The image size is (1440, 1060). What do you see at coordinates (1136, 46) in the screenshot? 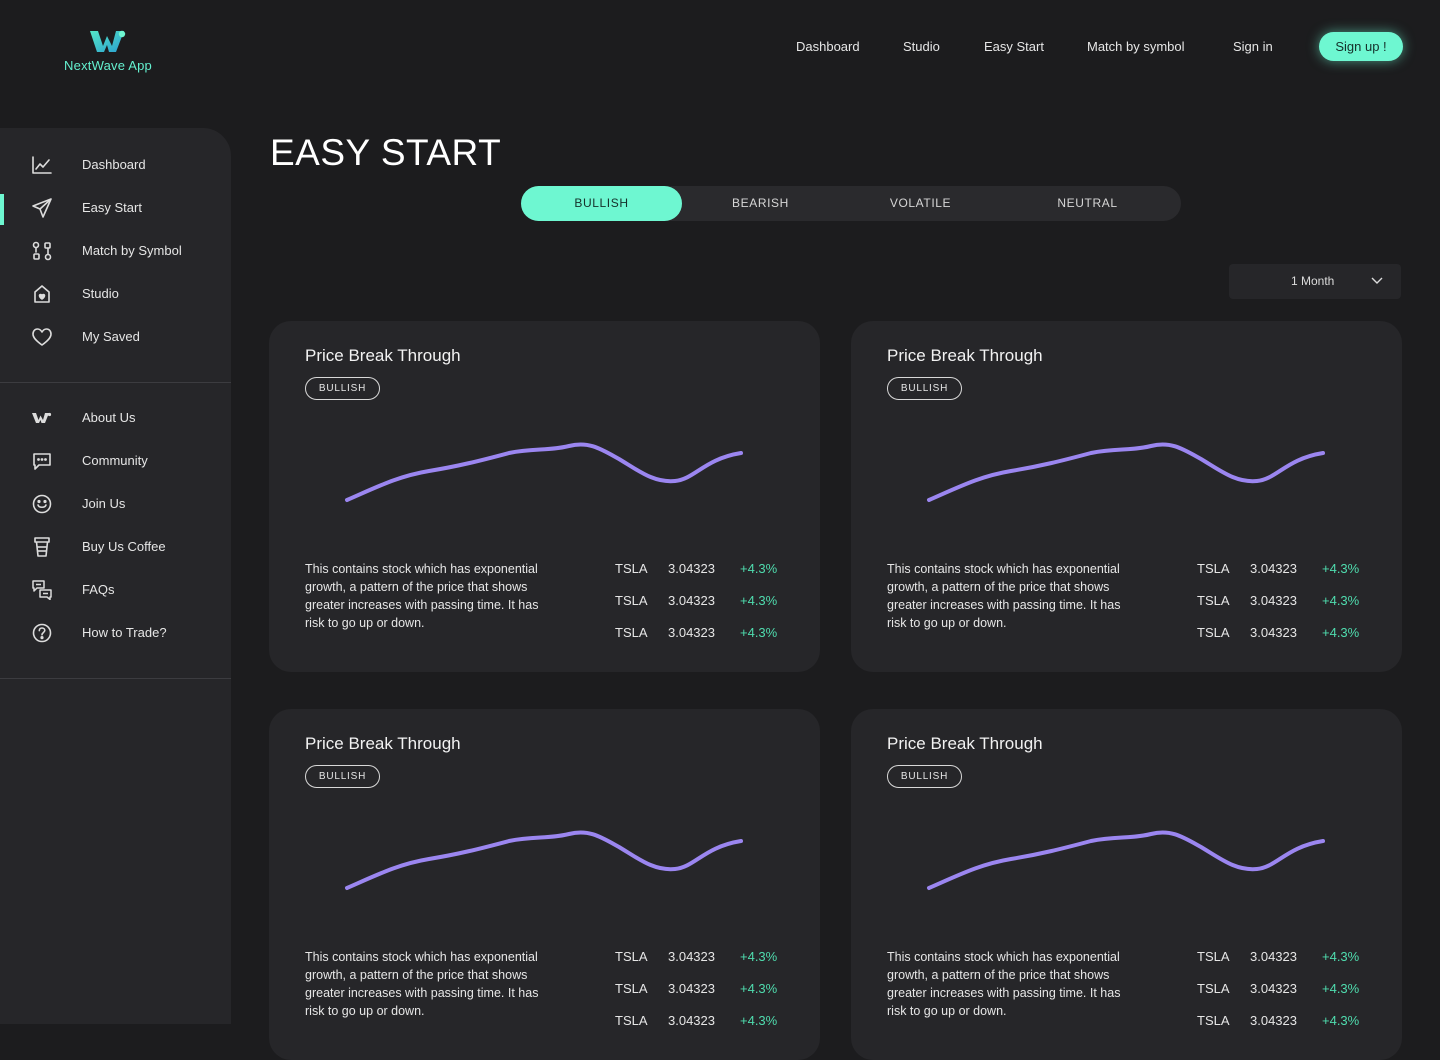
I see `nav-match-by-symbol: Match by symbol` at bounding box center [1136, 46].